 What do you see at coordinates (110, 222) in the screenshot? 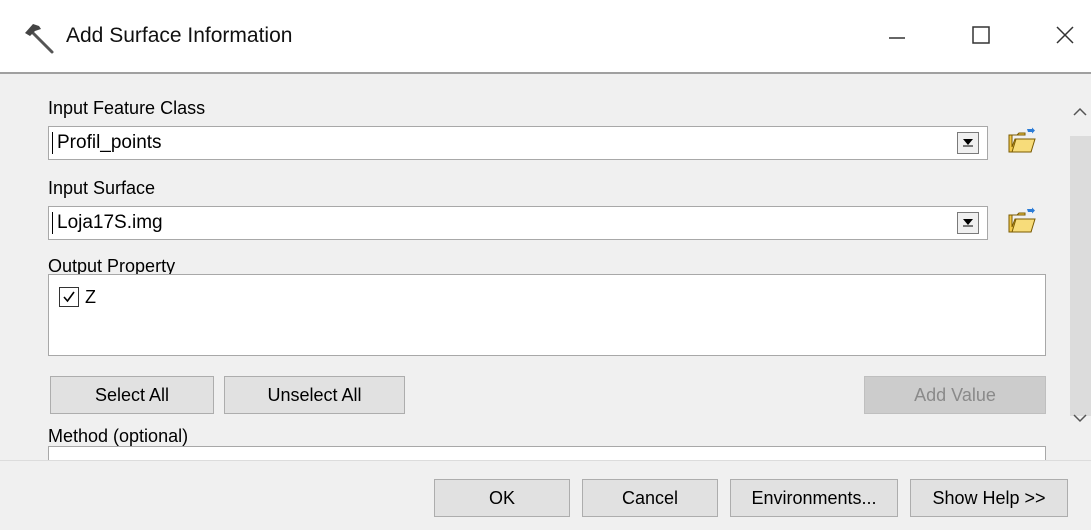
I see `input-surface-value: Loja17S.img` at bounding box center [110, 222].